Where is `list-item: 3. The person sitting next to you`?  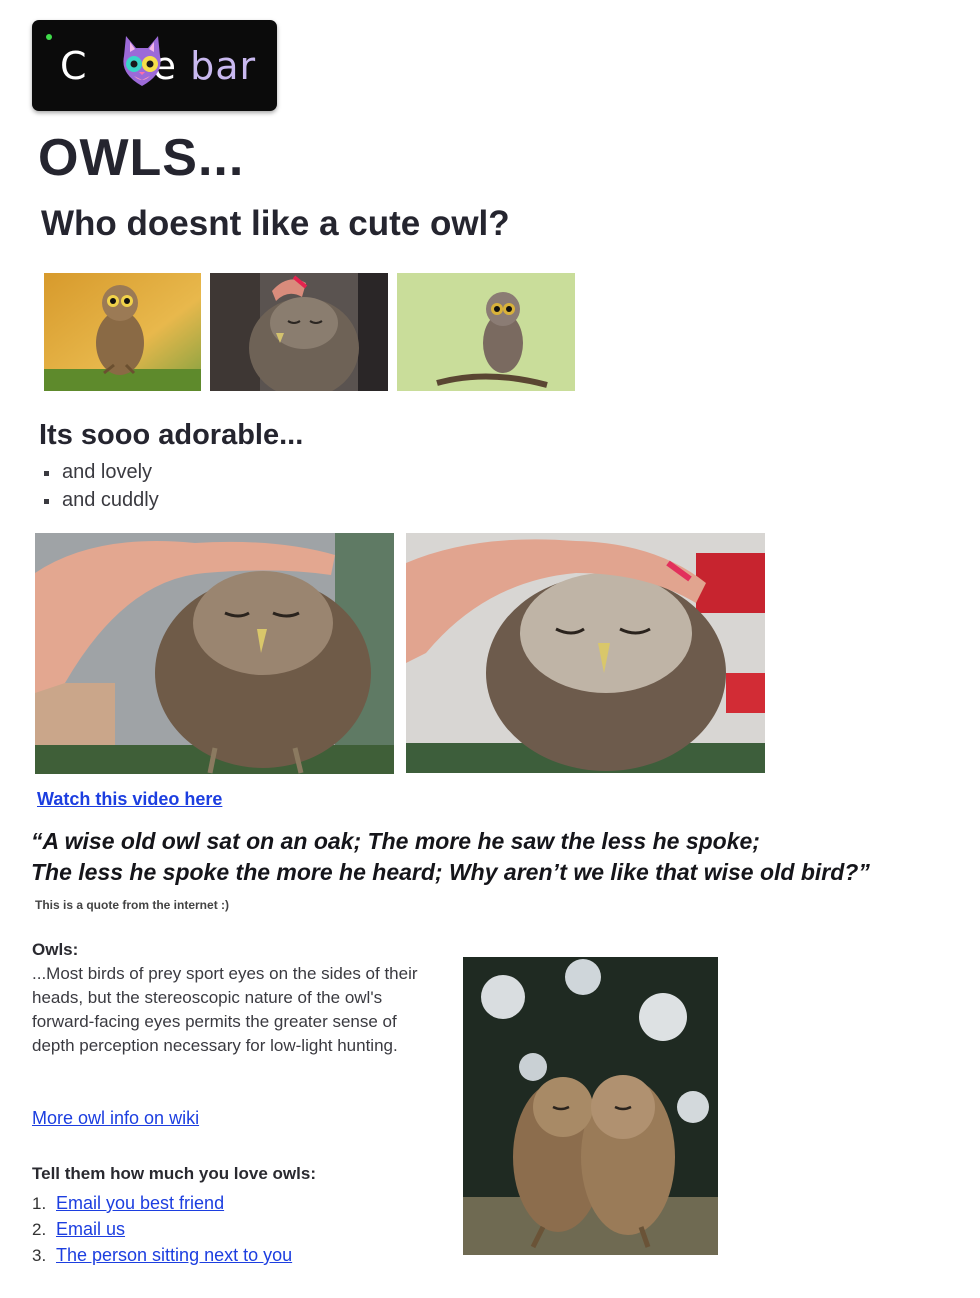 list-item: 3. The person sitting next to you is located at coordinates (162, 1258).